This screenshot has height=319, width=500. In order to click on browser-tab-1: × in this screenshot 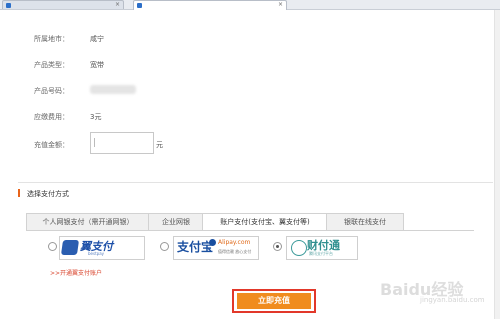, I will do `click(63, 4)`.